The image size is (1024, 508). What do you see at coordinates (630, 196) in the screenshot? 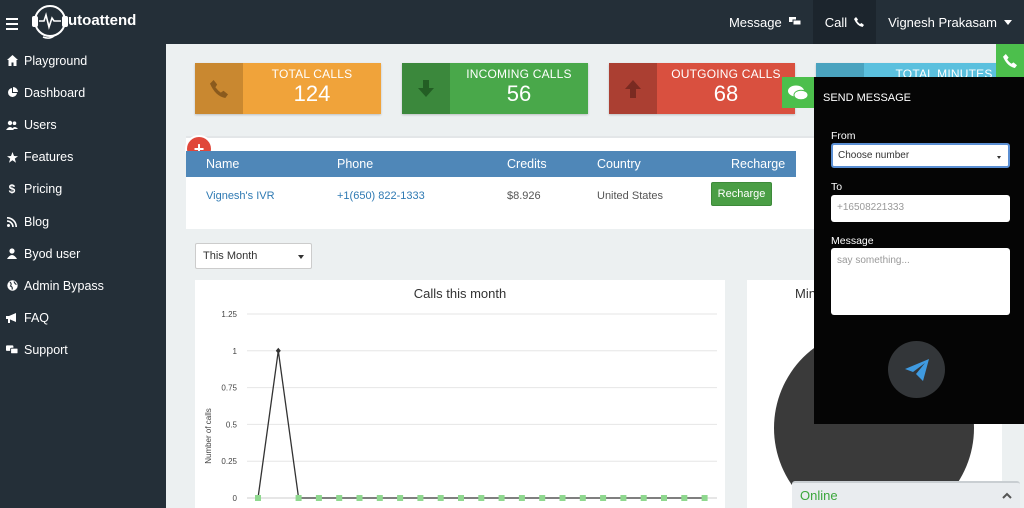
I see `country-value: United States` at bounding box center [630, 196].